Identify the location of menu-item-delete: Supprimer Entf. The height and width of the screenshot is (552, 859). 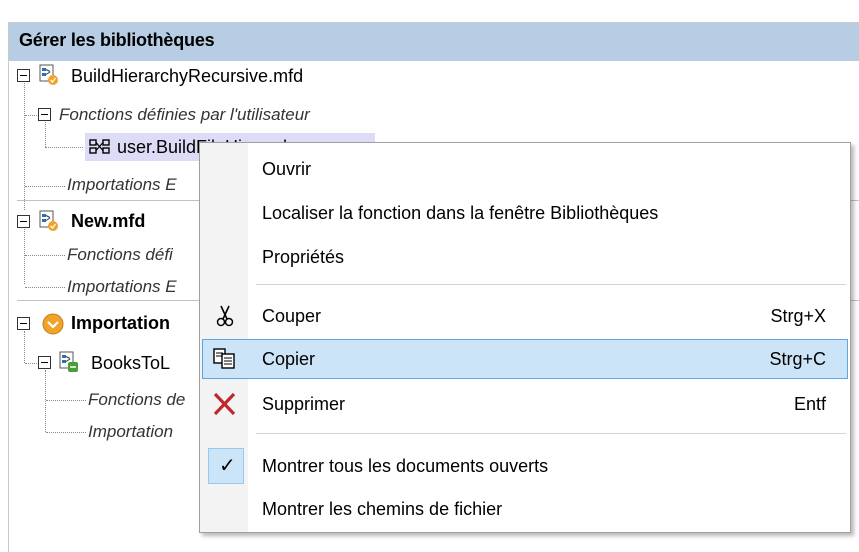
(525, 404).